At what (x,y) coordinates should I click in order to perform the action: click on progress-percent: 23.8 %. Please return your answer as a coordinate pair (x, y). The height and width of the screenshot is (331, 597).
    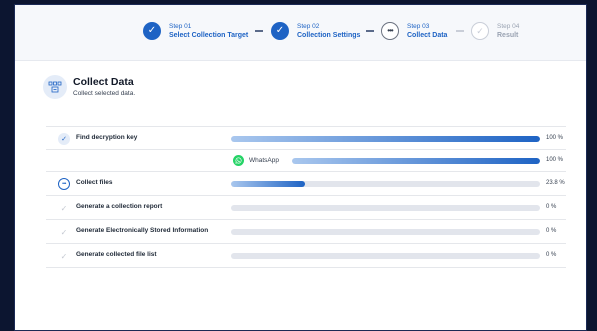
    Looking at the image, I should click on (555, 183).